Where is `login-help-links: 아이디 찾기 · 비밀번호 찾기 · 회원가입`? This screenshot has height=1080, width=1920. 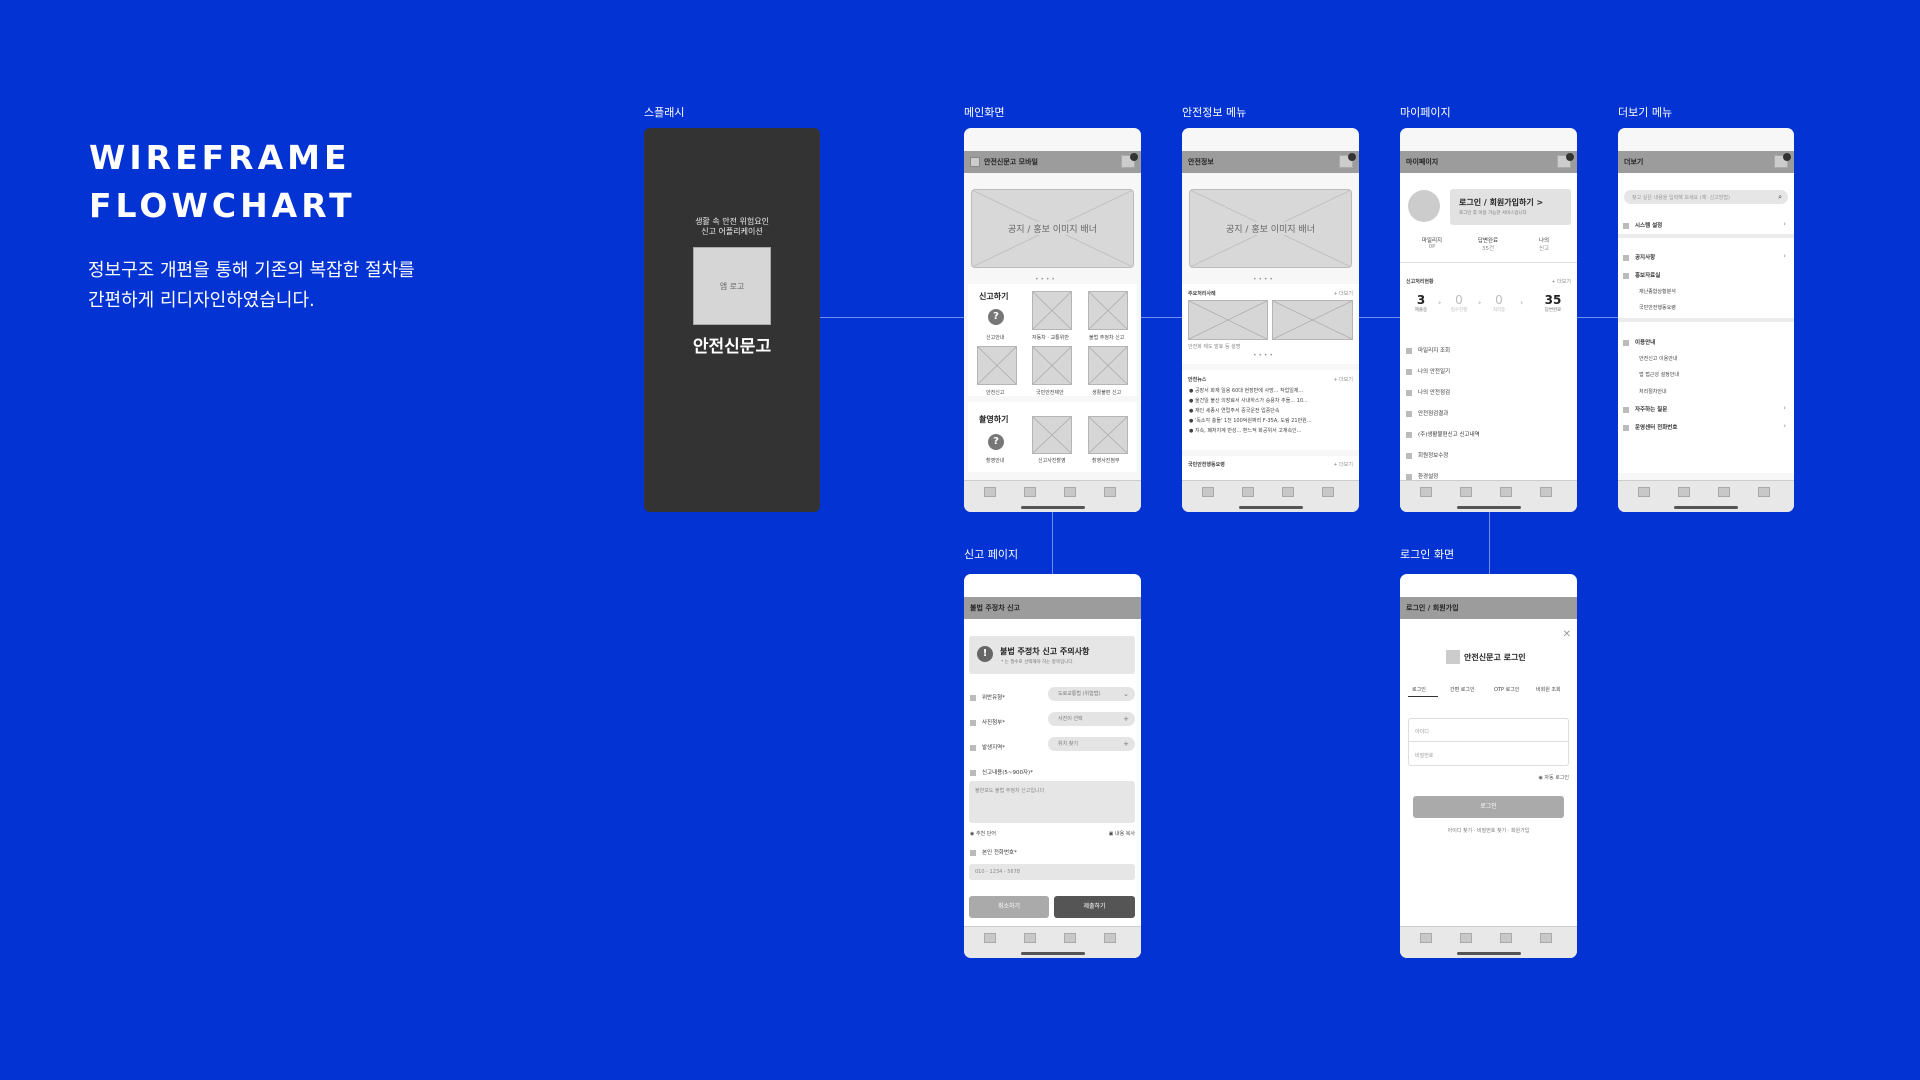
login-help-links: 아이디 찾기 · 비밀번호 찾기 · 회원가입 is located at coordinates (1488, 830).